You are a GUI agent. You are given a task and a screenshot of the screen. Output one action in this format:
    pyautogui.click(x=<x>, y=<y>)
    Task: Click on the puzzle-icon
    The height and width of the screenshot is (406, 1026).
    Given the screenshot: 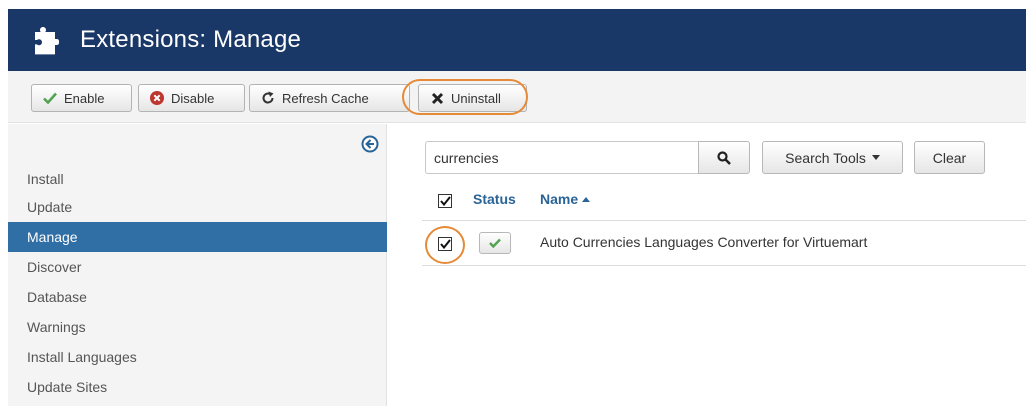 What is the action you would take?
    pyautogui.click(x=47, y=41)
    